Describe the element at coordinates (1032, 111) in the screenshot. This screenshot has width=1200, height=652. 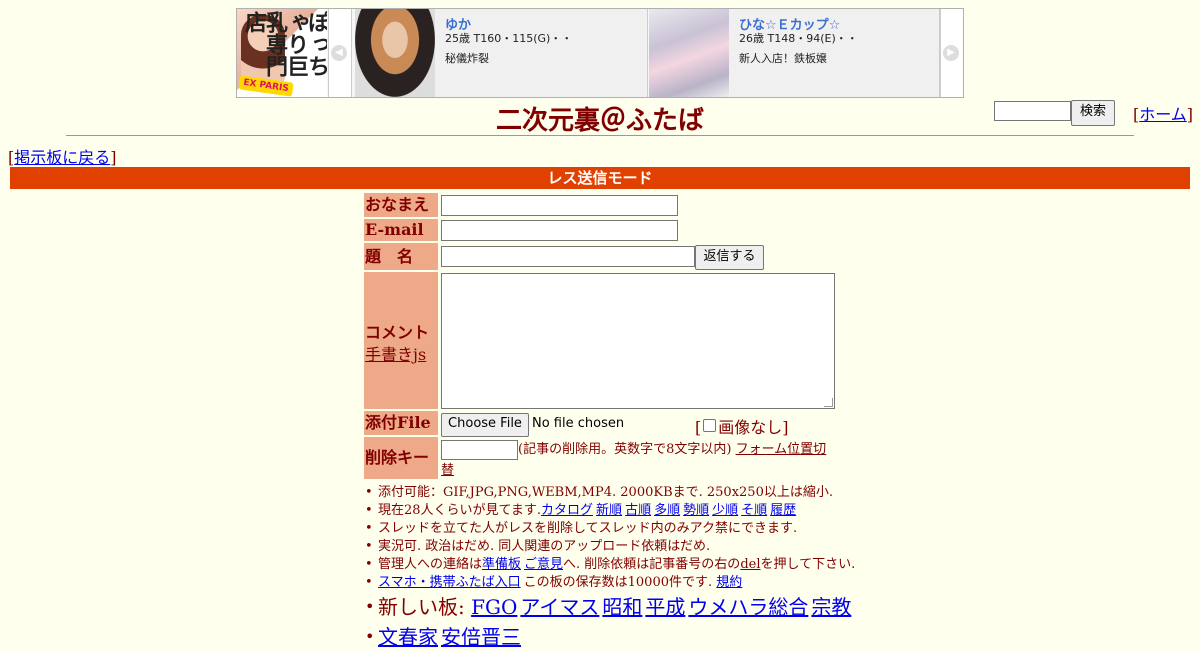
I see `search-input` at that location.